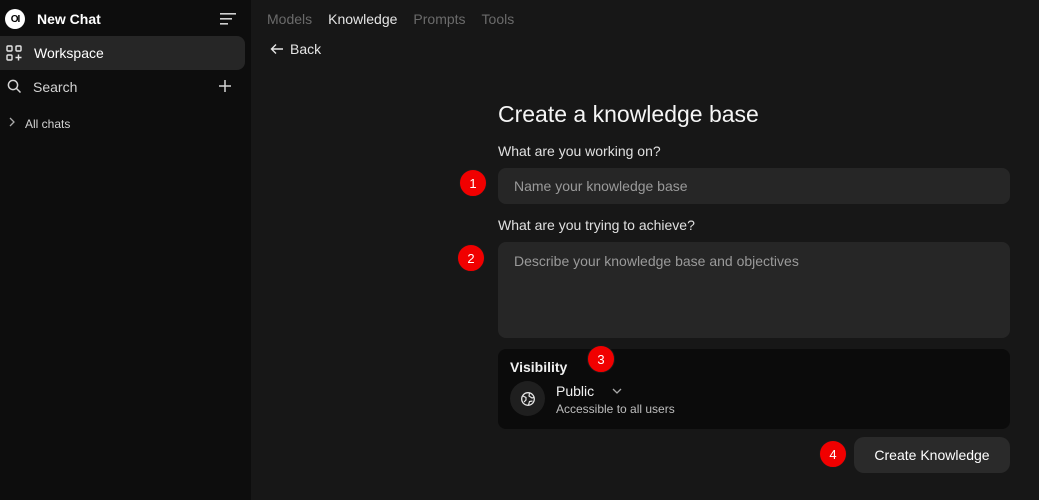 This screenshot has height=500, width=1039. I want to click on globe-icon, so click(527, 398).